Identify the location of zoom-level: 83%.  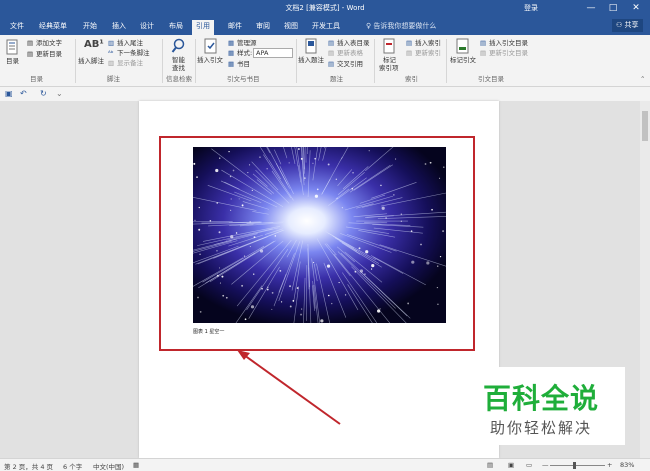
(627, 465).